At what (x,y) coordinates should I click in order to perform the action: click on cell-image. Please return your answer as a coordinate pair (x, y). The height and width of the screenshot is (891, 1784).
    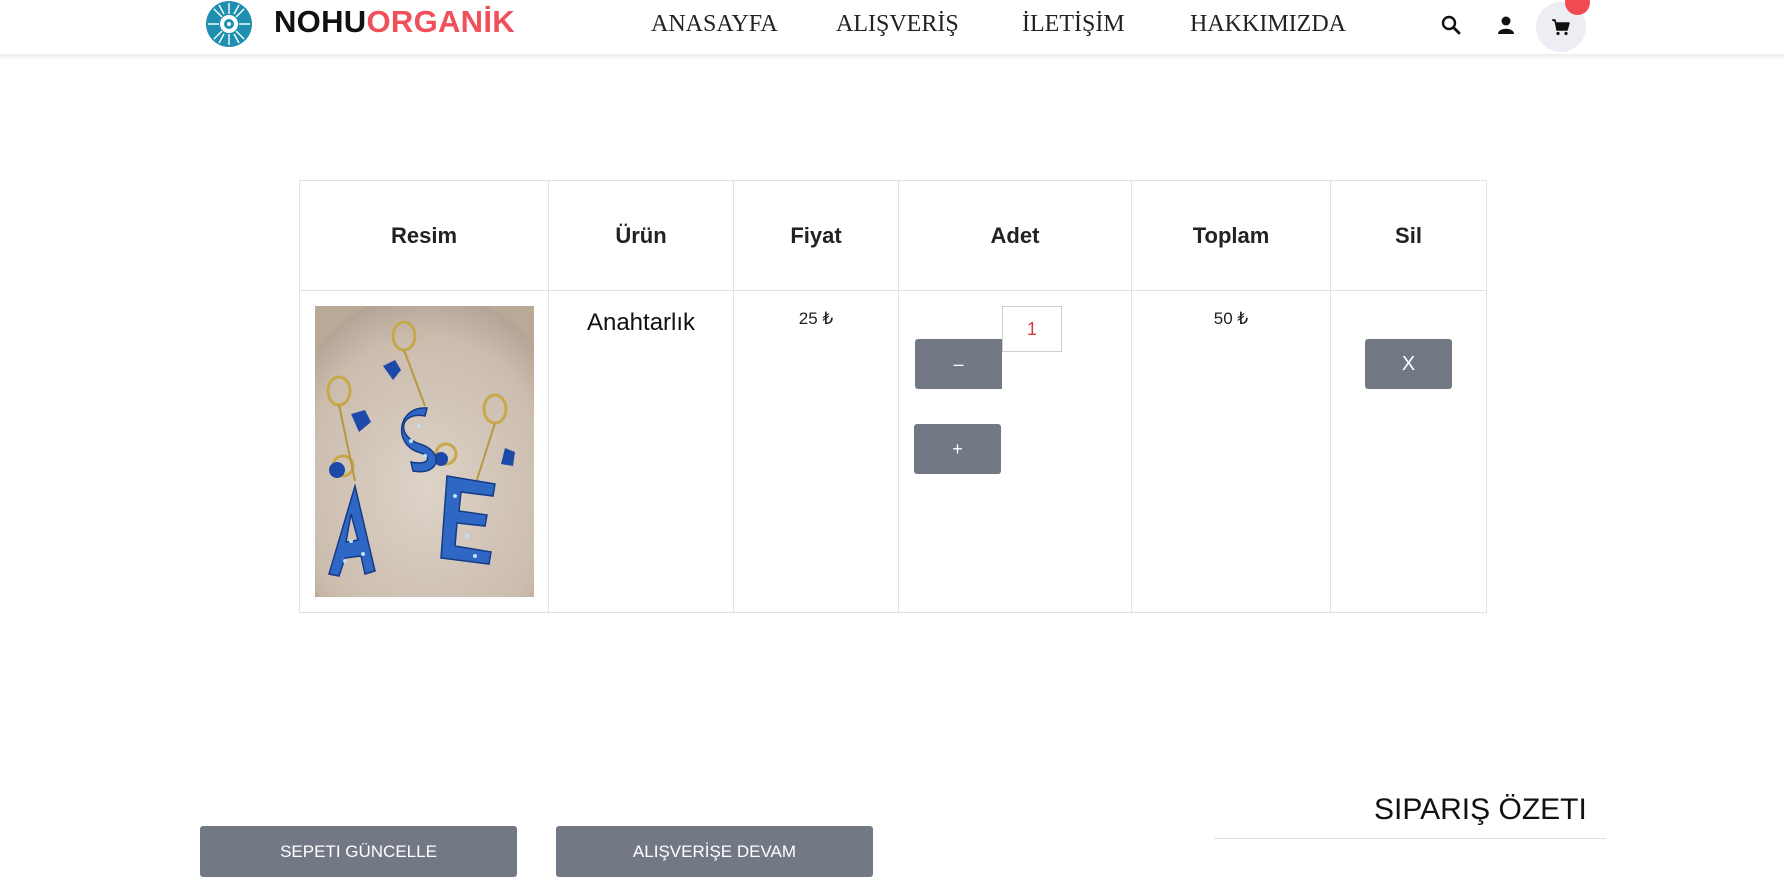
    Looking at the image, I should click on (424, 451).